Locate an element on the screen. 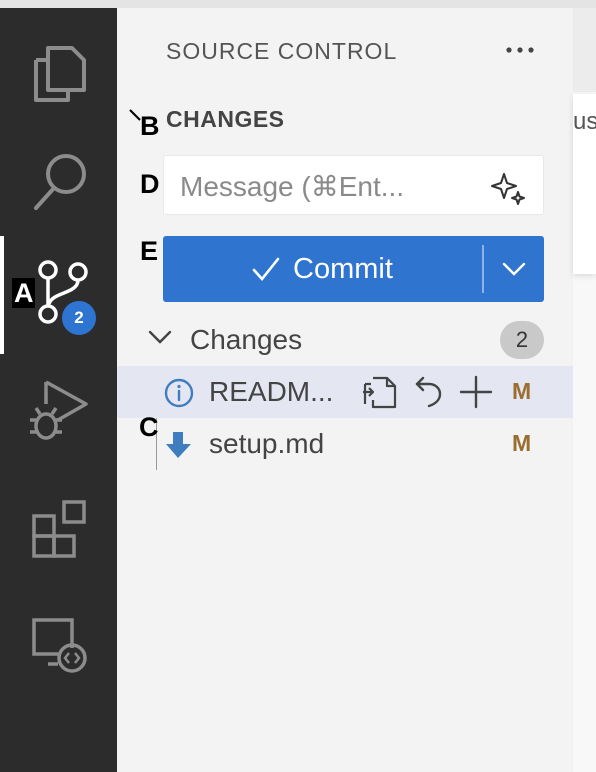 Image resolution: width=596 pixels, height=772 pixels. search-icon is located at coordinates (60, 182).